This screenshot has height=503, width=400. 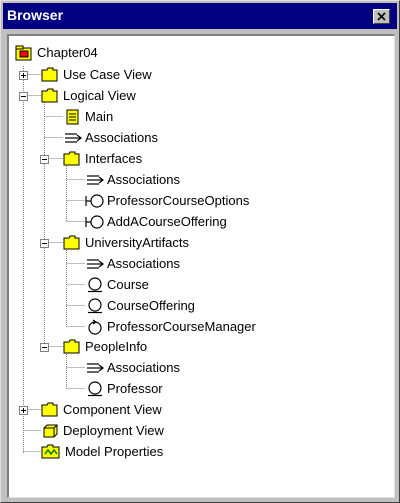 I want to click on tree-item-university-artifacts: UniversityArtifacts, so click(x=143, y=244).